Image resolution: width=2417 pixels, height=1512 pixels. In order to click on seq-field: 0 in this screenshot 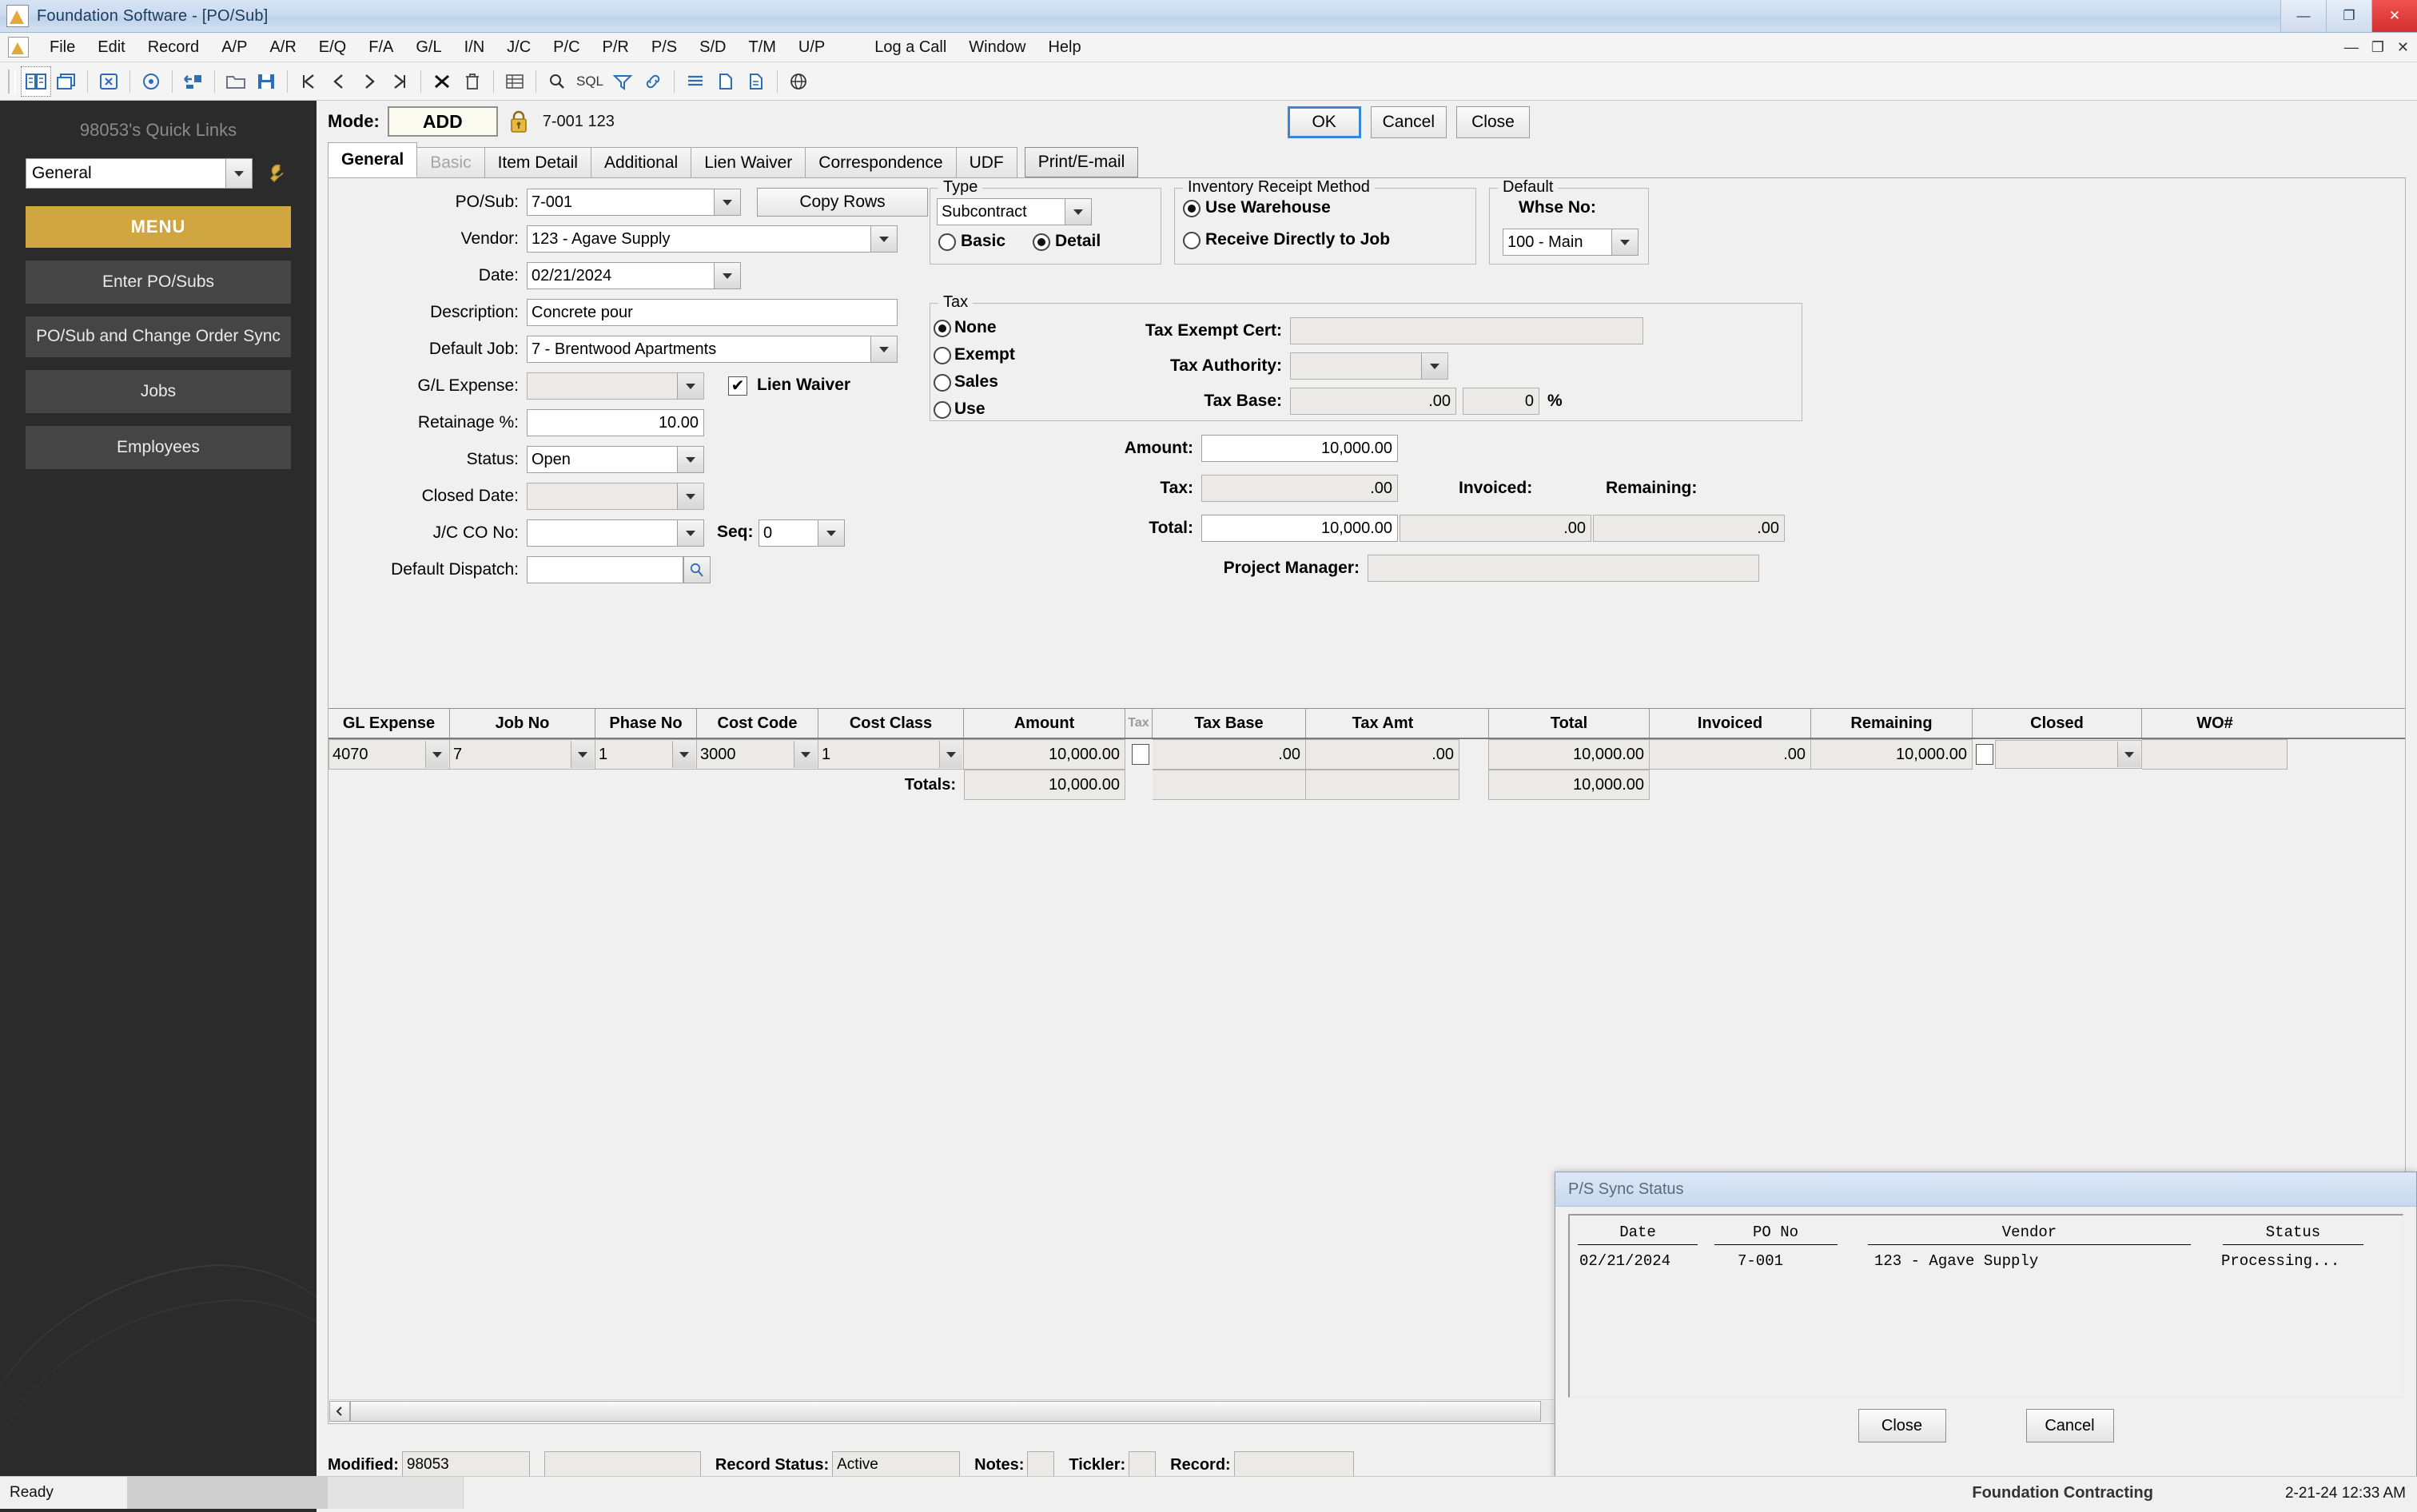, I will do `click(802, 533)`.